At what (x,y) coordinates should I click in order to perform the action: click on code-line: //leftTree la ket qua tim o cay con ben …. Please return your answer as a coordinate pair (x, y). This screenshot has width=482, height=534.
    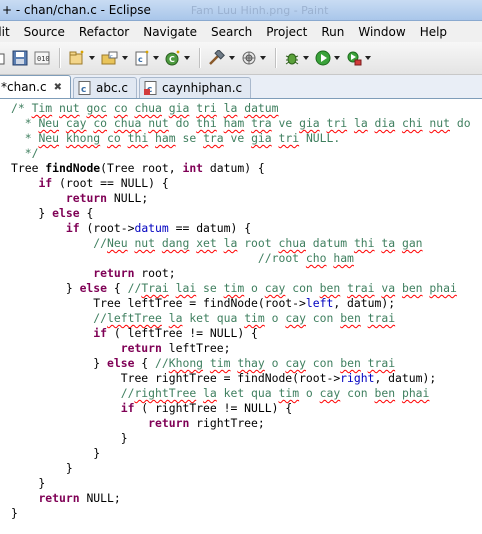
    Looking at the image, I should click on (241, 318).